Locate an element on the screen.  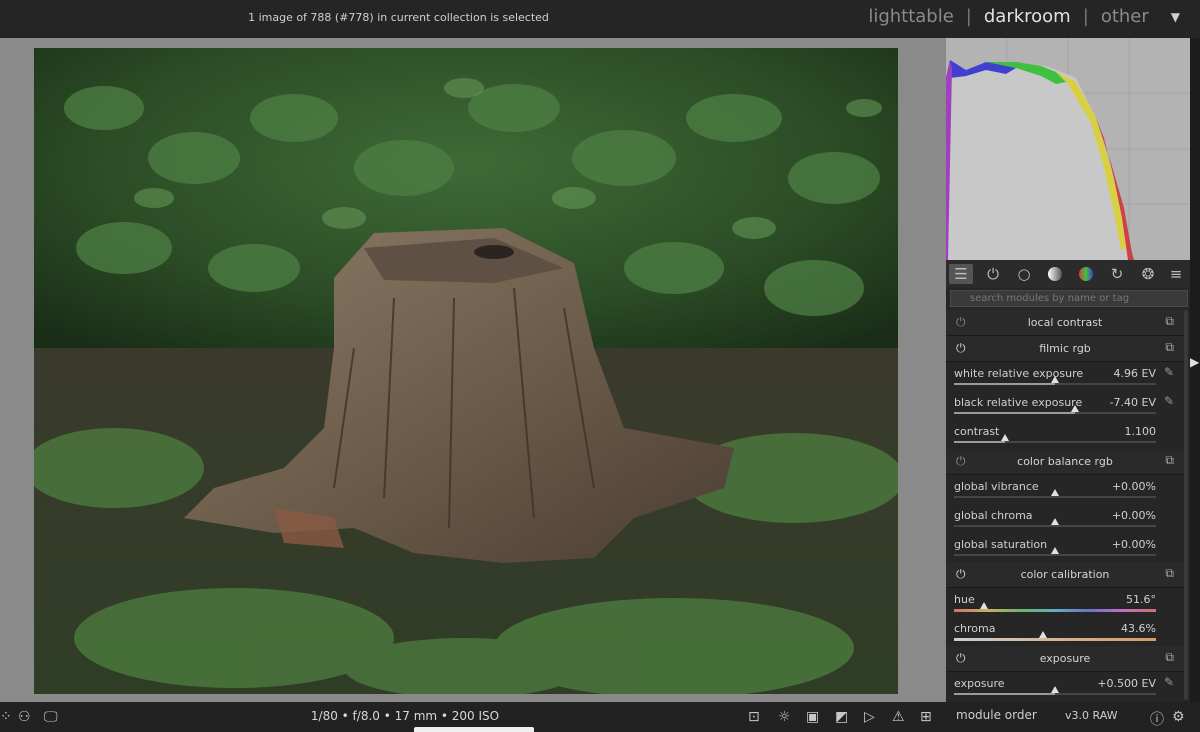
module-name: color calibration is located at coordinates (1065, 574).